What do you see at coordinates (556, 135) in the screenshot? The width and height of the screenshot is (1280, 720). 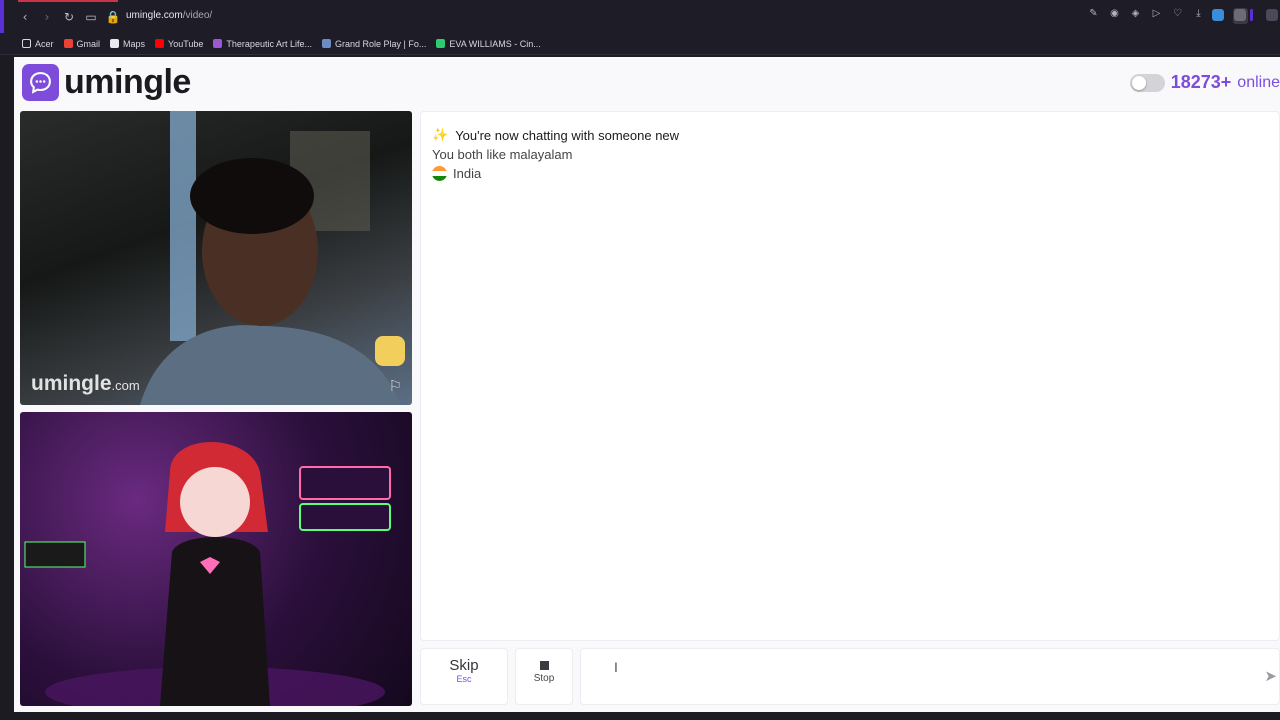 I see `chat-intro: ✨ You're now chatting with someone new` at bounding box center [556, 135].